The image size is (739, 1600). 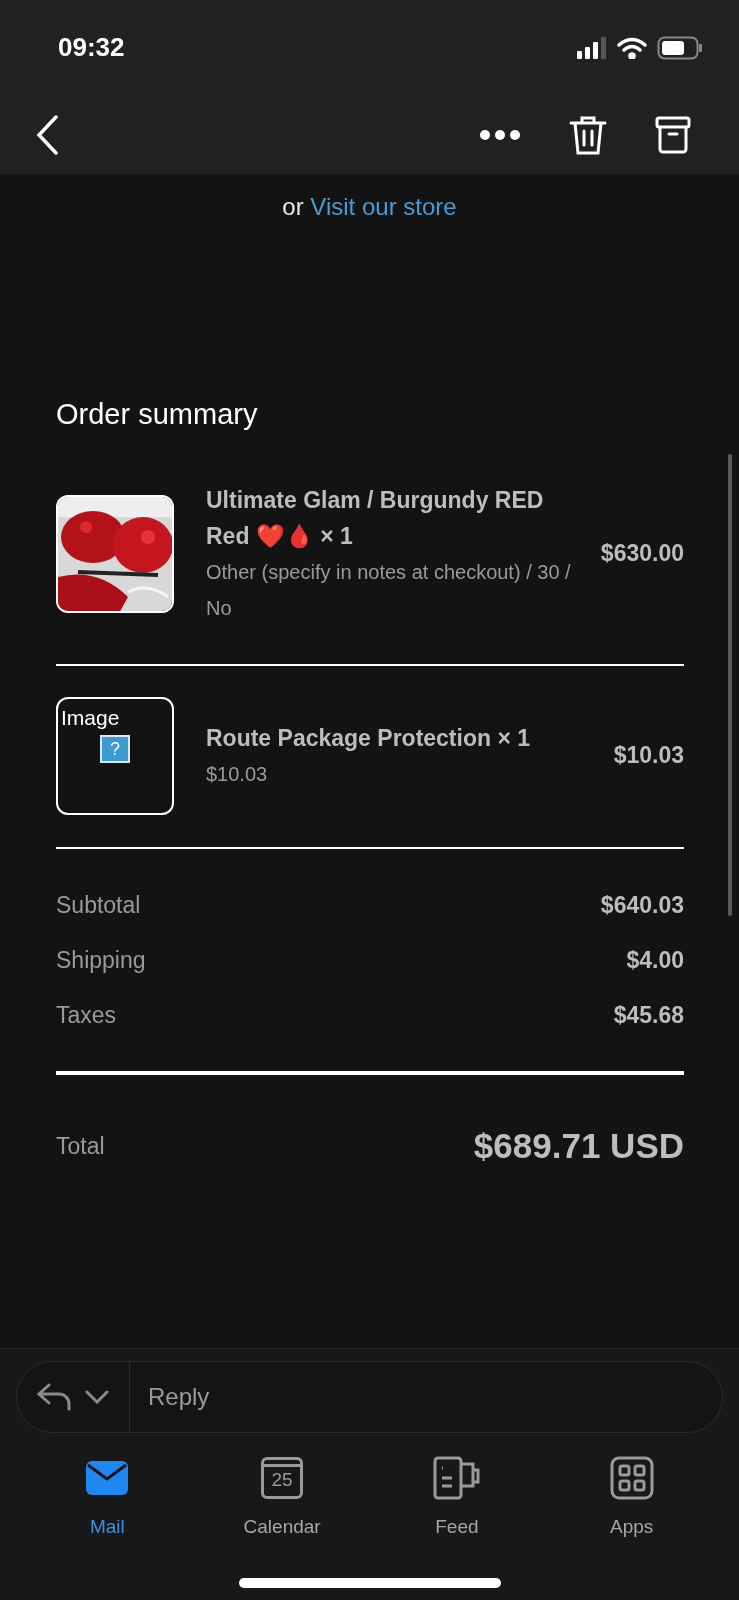 What do you see at coordinates (680, 47) in the screenshot?
I see `battery-icon` at bounding box center [680, 47].